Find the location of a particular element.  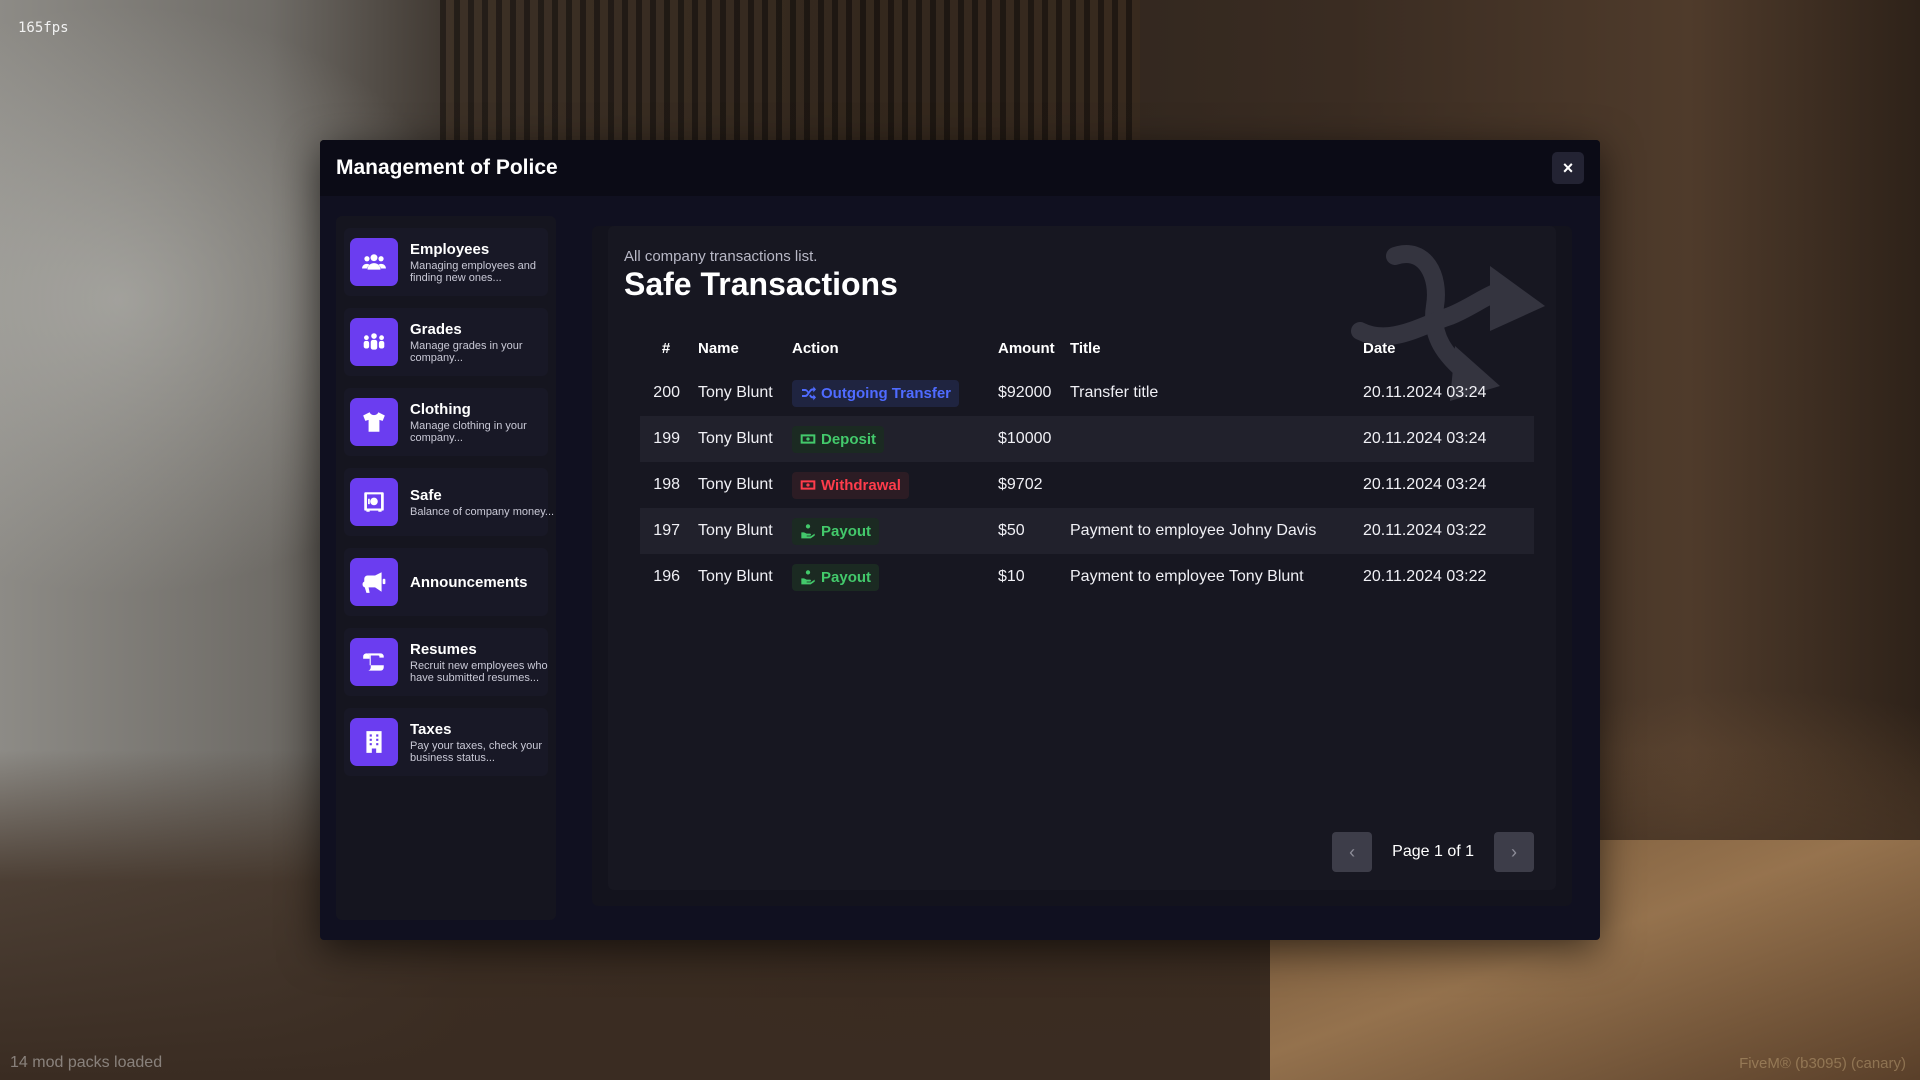

sidebar-item-label: Taxes is located at coordinates (431, 729).